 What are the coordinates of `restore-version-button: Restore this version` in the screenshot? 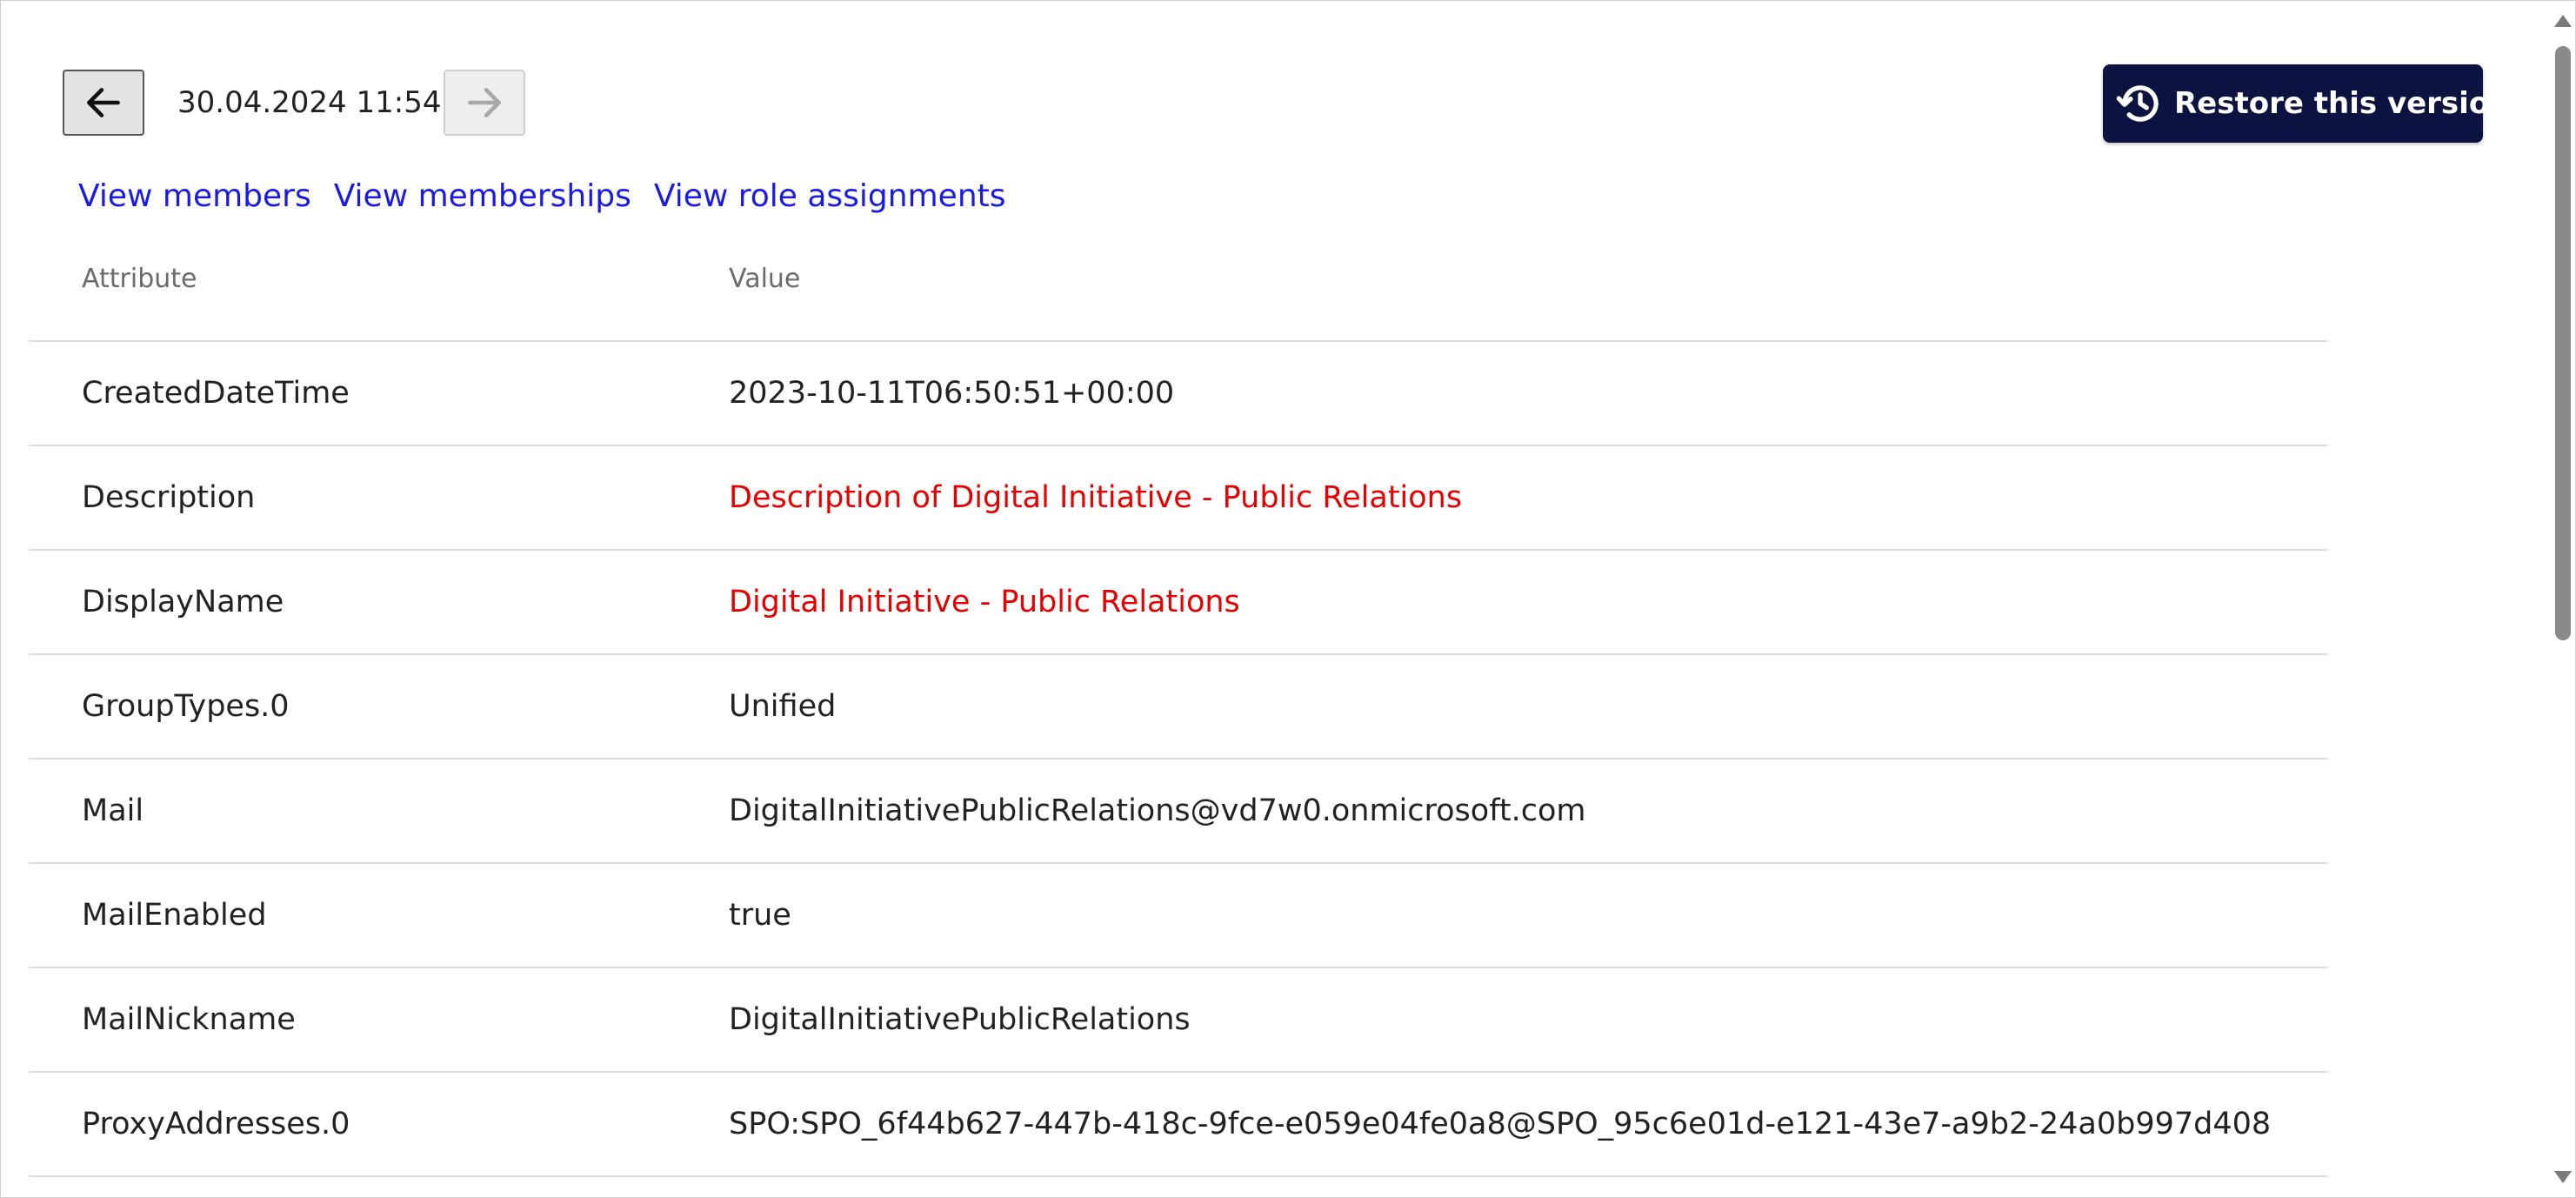 It's located at (2306, 104).